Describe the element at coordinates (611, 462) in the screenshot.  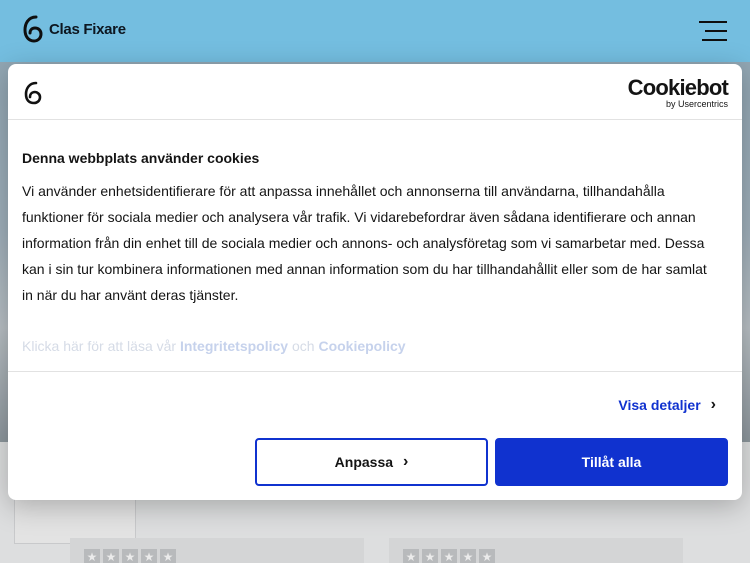
I see `allow-all-button: Tillåt alla` at that location.